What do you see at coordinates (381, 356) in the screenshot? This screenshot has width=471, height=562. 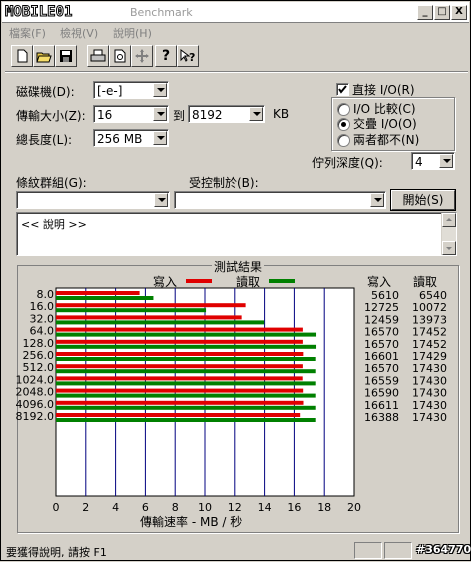 I see `write-value: 16601` at bounding box center [381, 356].